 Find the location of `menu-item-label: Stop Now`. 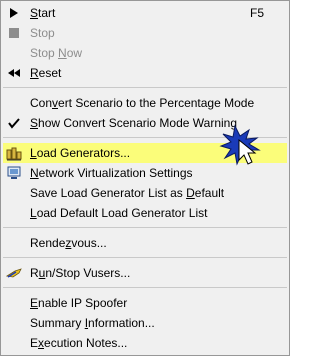

menu-item-label: Stop Now is located at coordinates (56, 53).